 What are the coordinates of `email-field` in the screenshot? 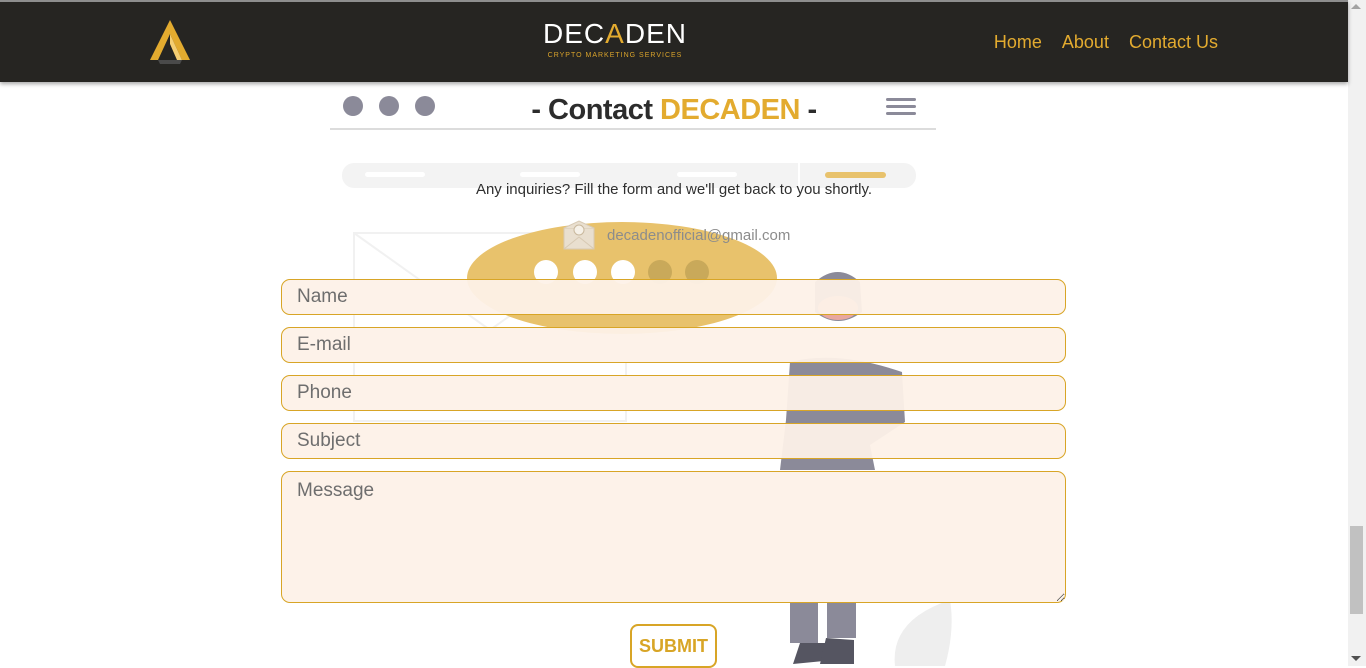 It's located at (673, 345).